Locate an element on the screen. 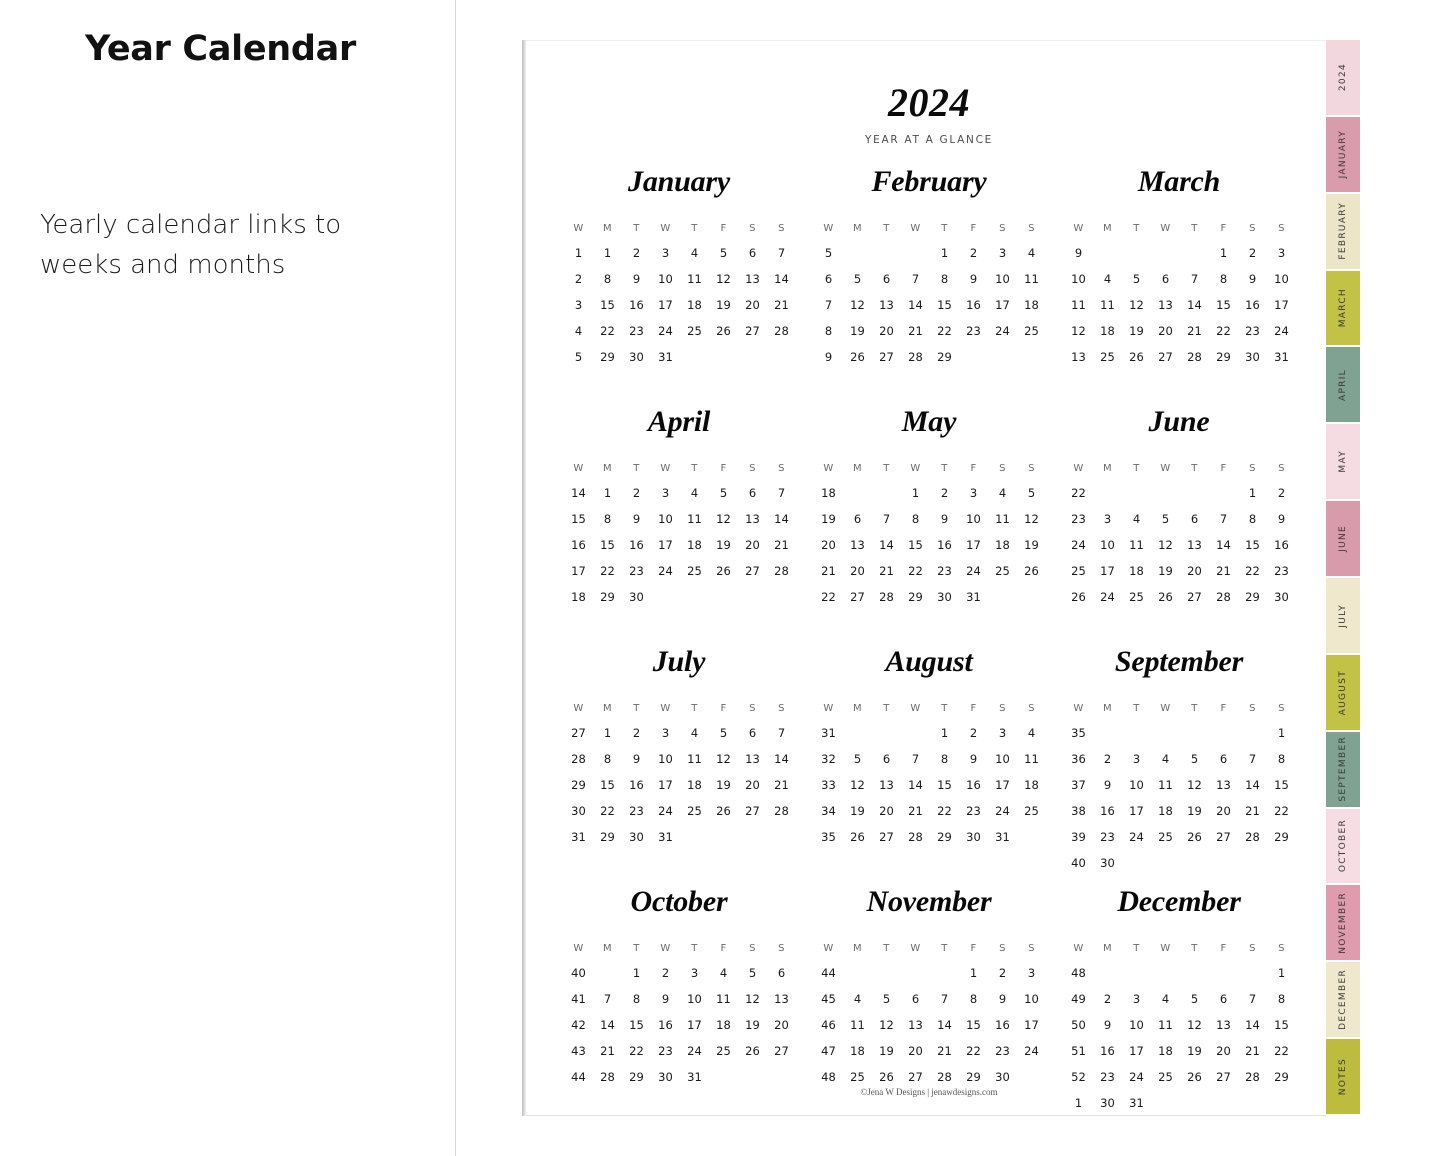 Image resolution: width=1445 pixels, height=1156 pixels. week-number-cell: 29 is located at coordinates (578, 785).